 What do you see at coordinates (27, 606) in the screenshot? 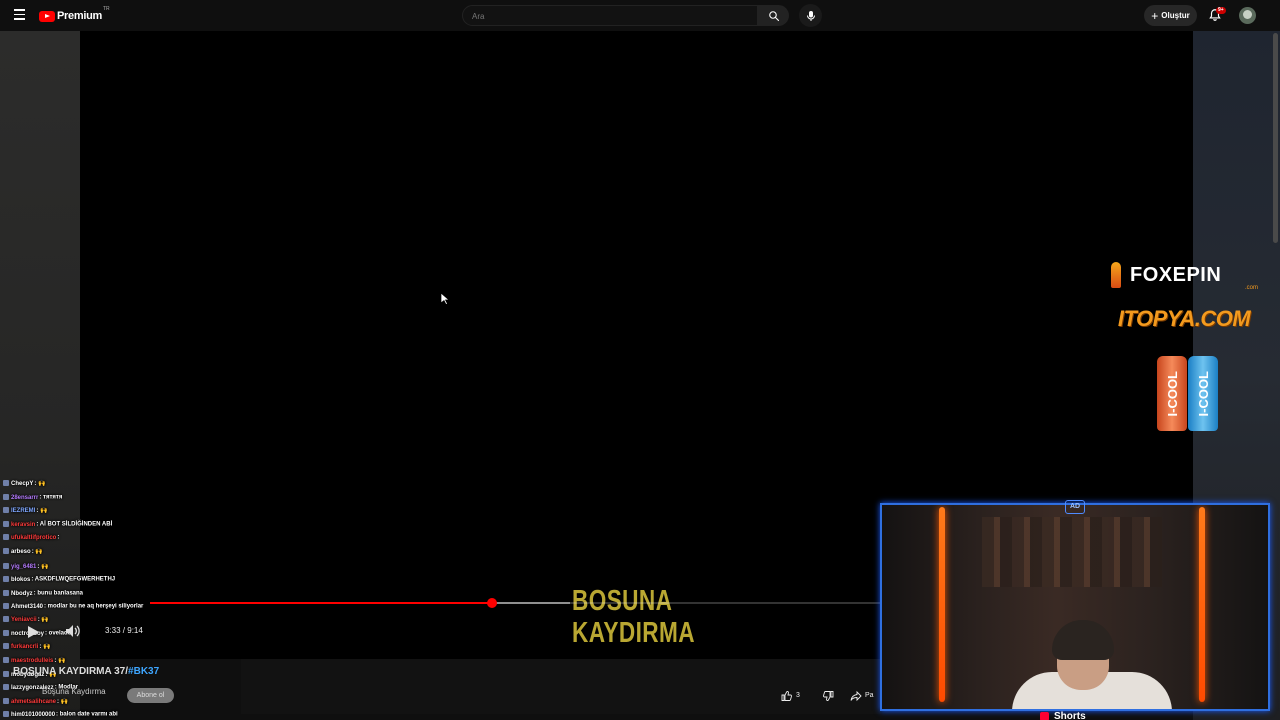
I see `chat-username: Ahmet3140` at bounding box center [27, 606].